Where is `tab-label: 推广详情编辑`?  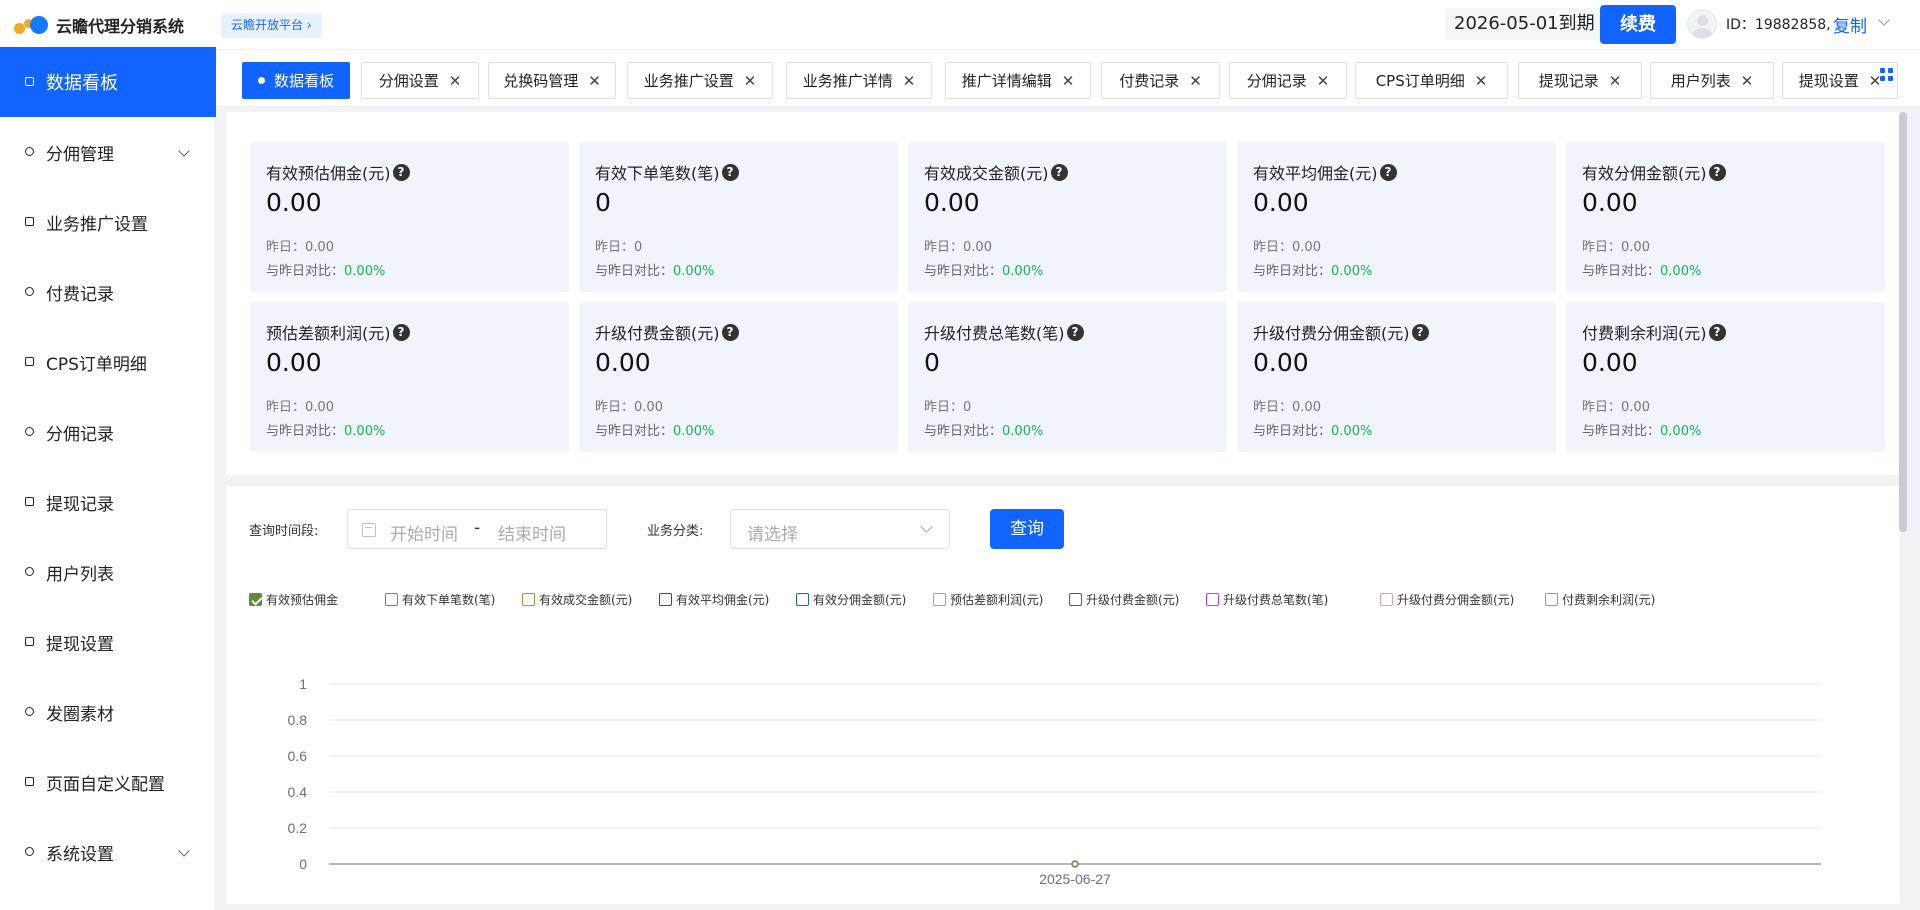
tab-label: 推广详情编辑 is located at coordinates (1006, 81).